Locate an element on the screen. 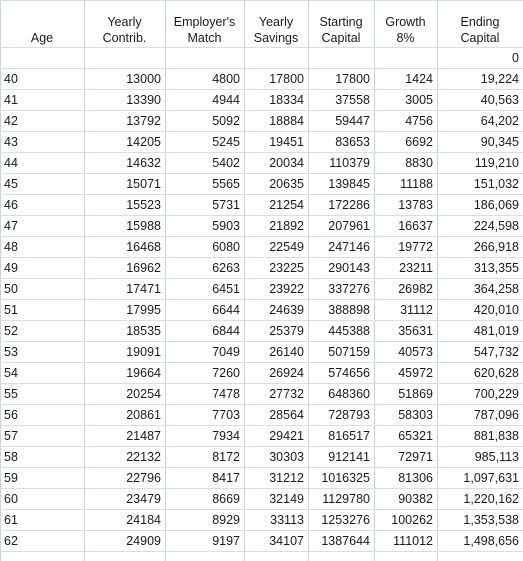 The width and height of the screenshot is (523, 561). column-header-employers-match: Employer's Match is located at coordinates (205, 24).